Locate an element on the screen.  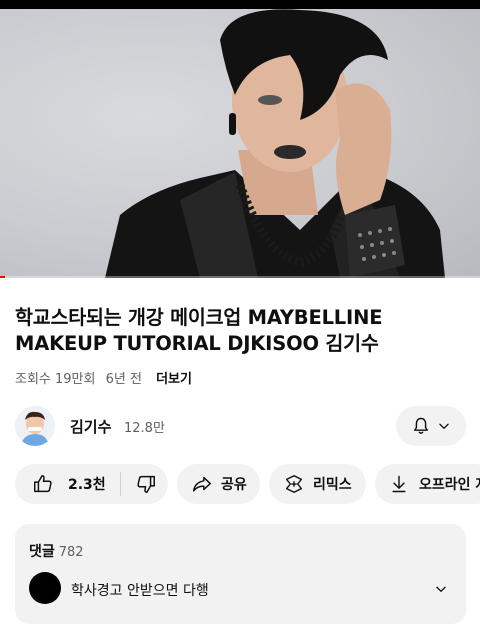
download-button: 오프라인 저 is located at coordinates (427, 484).